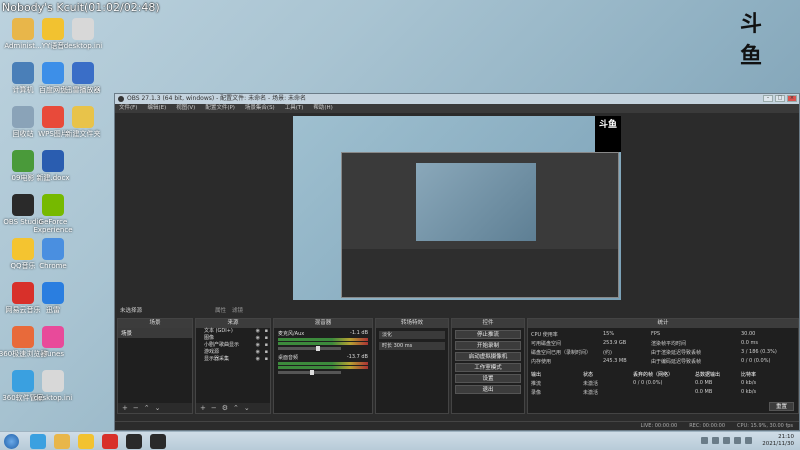 The width and height of the screenshot is (800, 450). Describe the element at coordinates (749, 383) in the screenshot. I see `stats-table-cell: 0 kb/s` at that location.